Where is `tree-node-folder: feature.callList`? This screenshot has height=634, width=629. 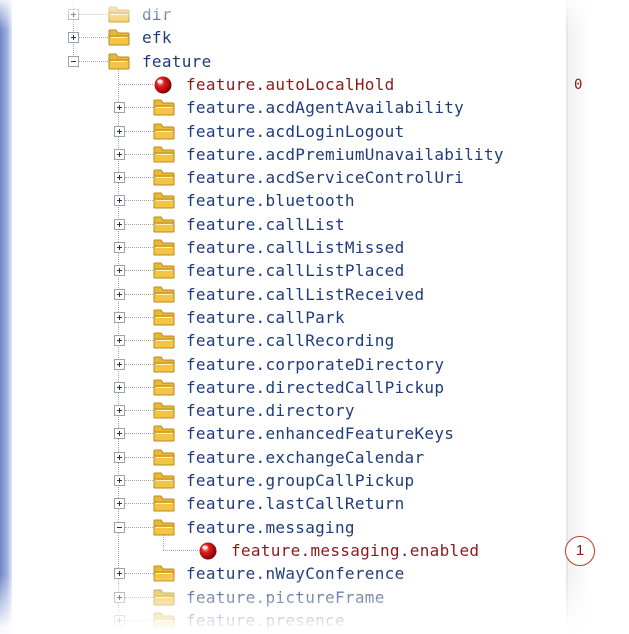 tree-node-folder: feature.callList is located at coordinates (314, 225).